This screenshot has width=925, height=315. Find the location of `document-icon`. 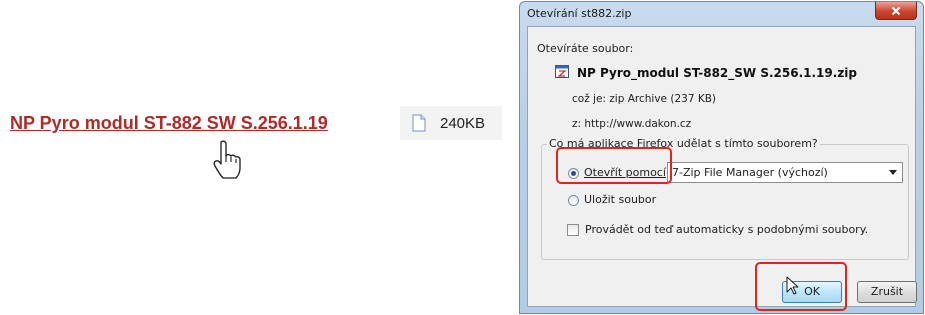

document-icon is located at coordinates (419, 123).